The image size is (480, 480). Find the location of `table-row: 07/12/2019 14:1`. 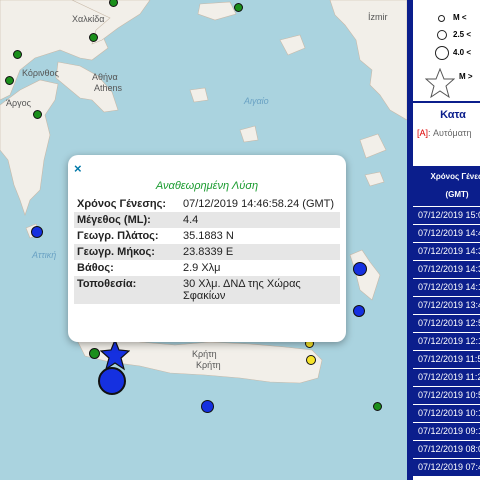

table-row: 07/12/2019 14:1 is located at coordinates (446, 287).